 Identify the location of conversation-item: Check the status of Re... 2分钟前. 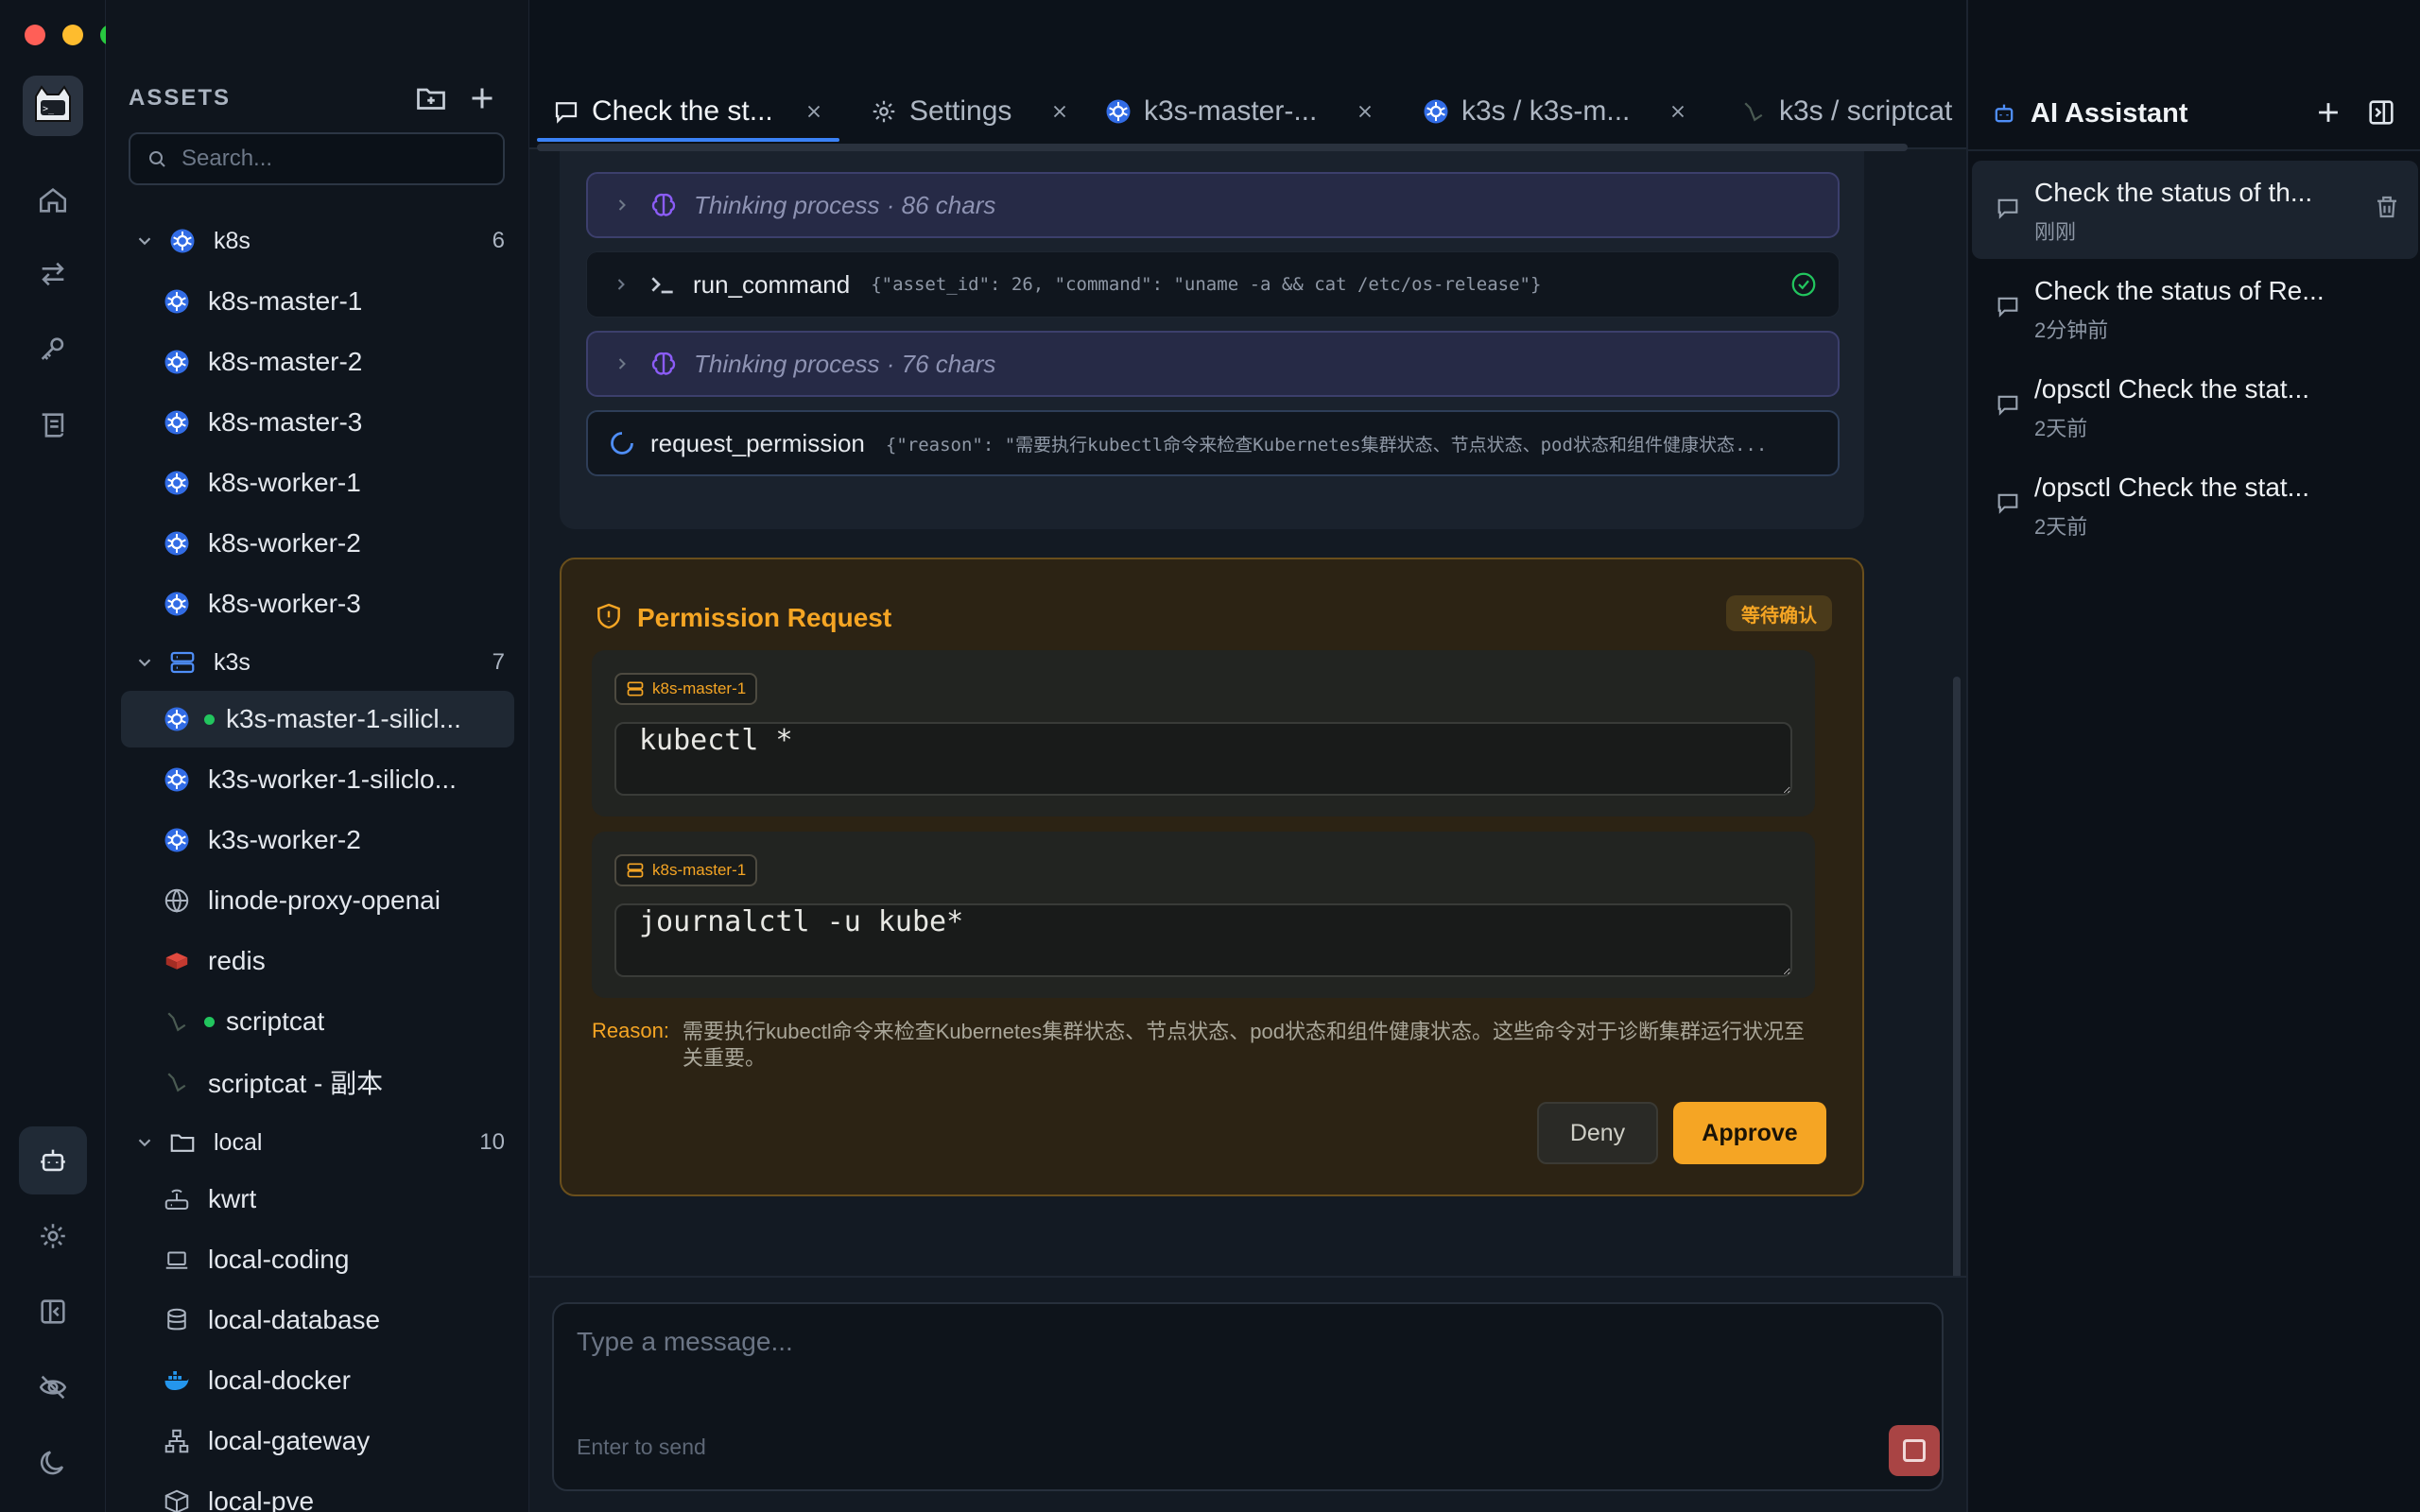
(2195, 308).